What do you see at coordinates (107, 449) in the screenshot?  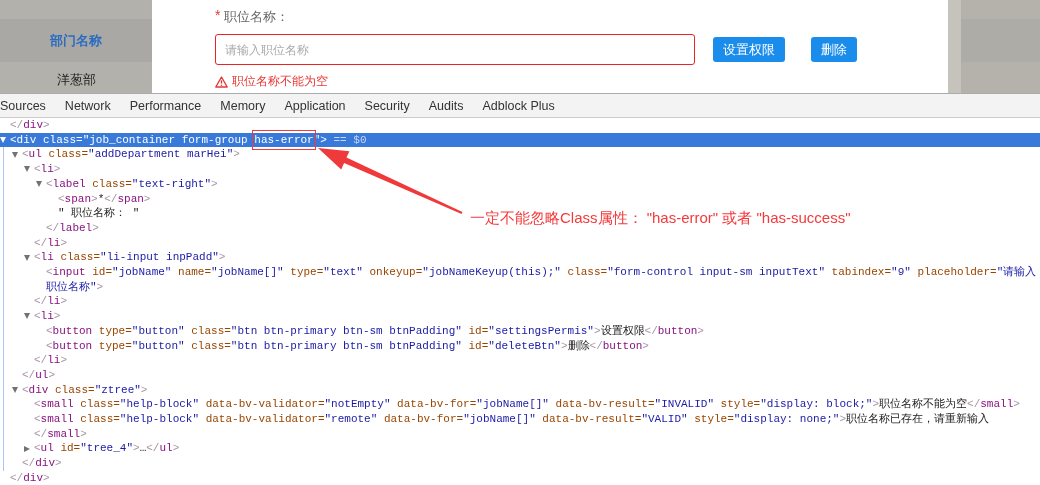 I see `code-line: <ul id="tree_4">…</ul>` at bounding box center [107, 449].